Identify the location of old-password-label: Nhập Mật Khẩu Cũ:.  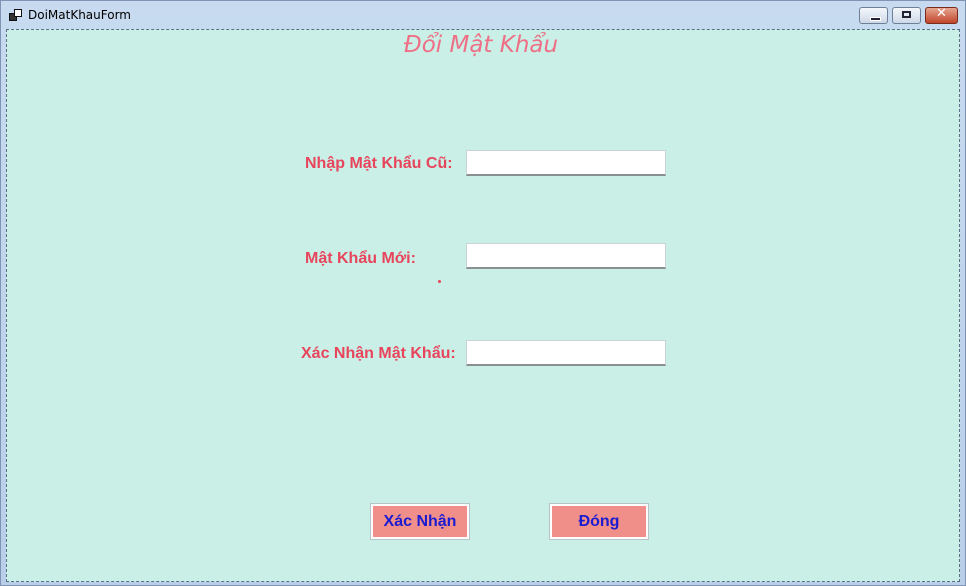
(379, 163).